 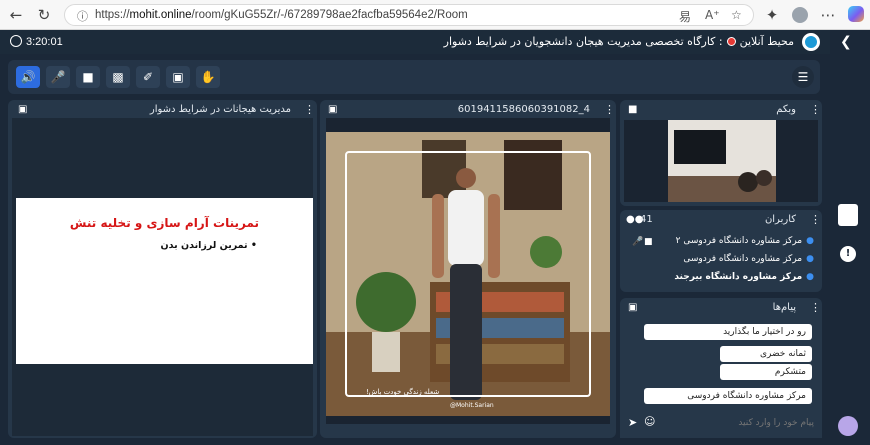 I want to click on whiteboard-brush-button: ✐, so click(x=148, y=77).